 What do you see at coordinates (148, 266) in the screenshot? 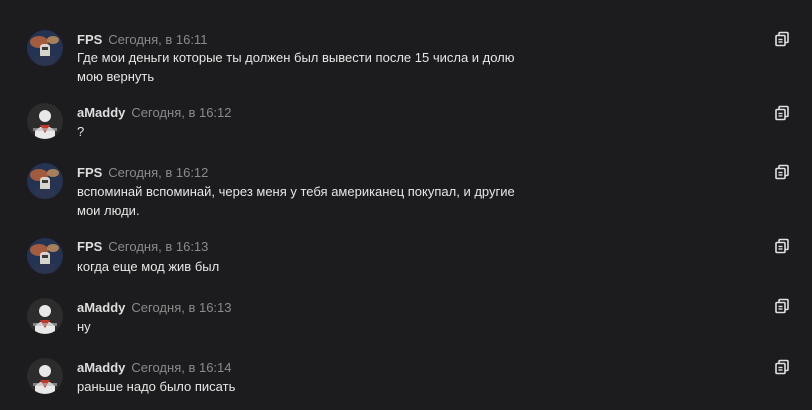
I see `message-text: когда еще мод жив был` at bounding box center [148, 266].